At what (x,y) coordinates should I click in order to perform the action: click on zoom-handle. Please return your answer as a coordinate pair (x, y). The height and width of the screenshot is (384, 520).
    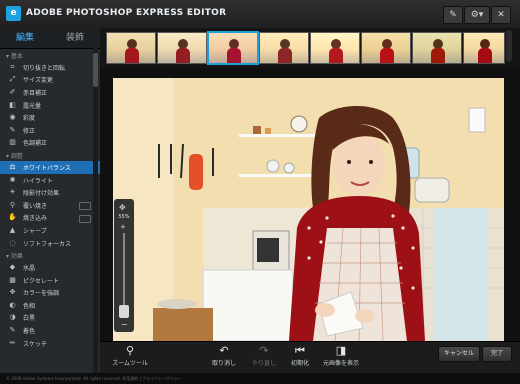
    Looking at the image, I should click on (124, 311).